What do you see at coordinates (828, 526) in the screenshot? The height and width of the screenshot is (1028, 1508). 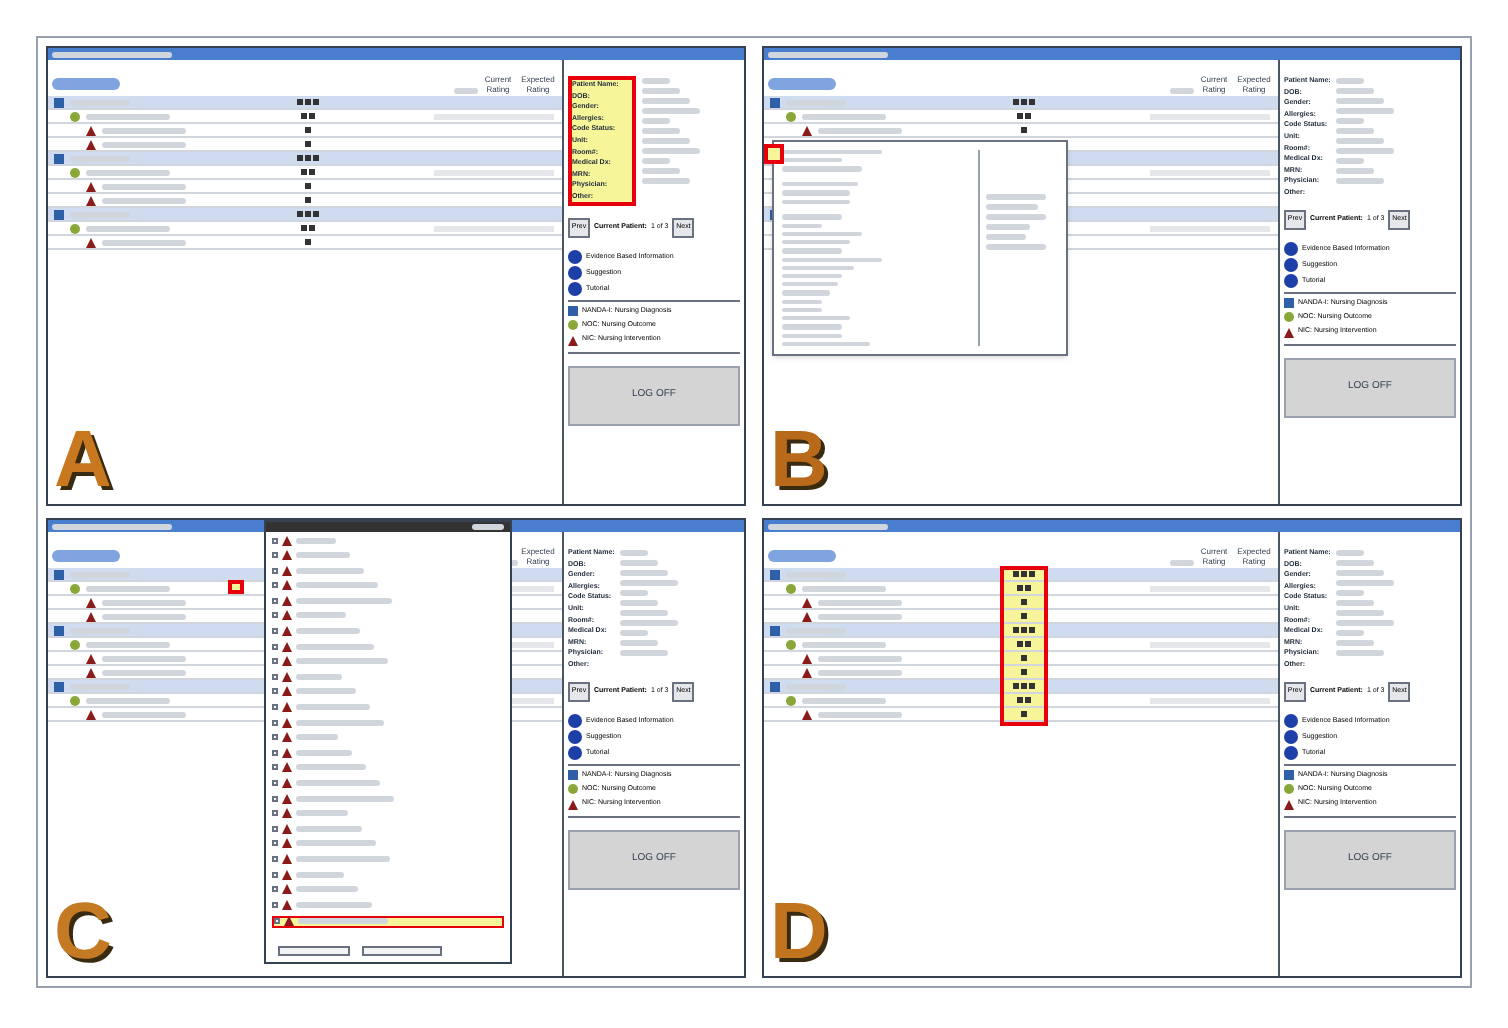 I see `window-title` at bounding box center [828, 526].